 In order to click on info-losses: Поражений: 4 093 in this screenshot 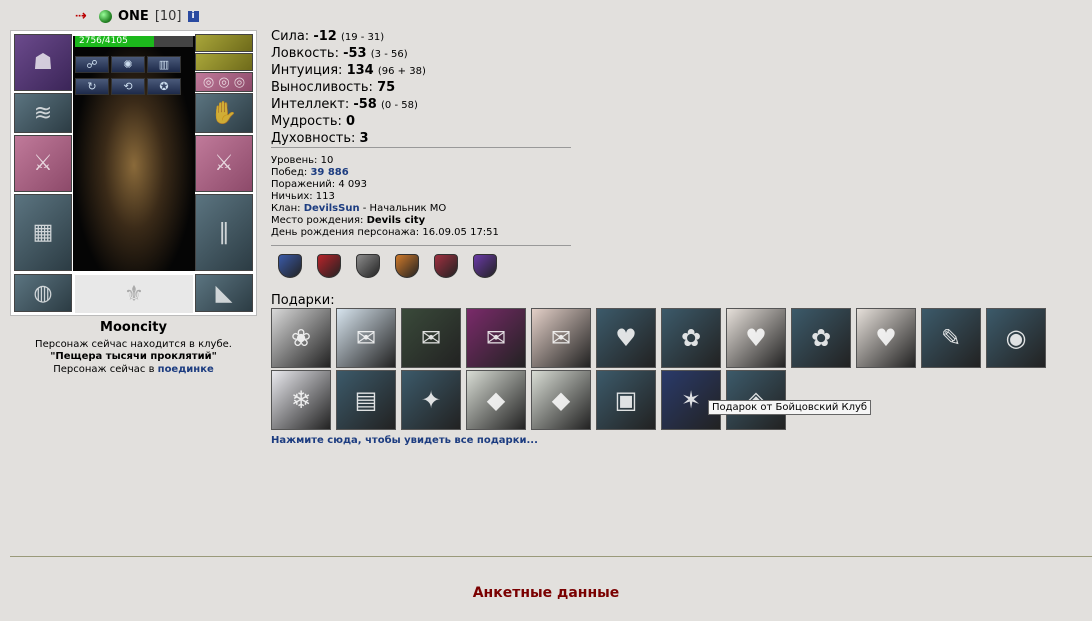, I will do `click(319, 184)`.